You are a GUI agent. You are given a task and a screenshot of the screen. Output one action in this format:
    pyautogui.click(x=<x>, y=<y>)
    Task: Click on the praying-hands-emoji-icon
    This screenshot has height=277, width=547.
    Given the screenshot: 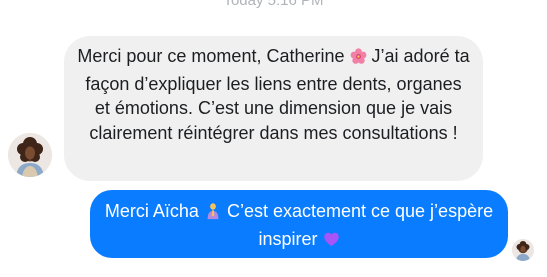 What is the action you would take?
    pyautogui.click(x=213, y=214)
    